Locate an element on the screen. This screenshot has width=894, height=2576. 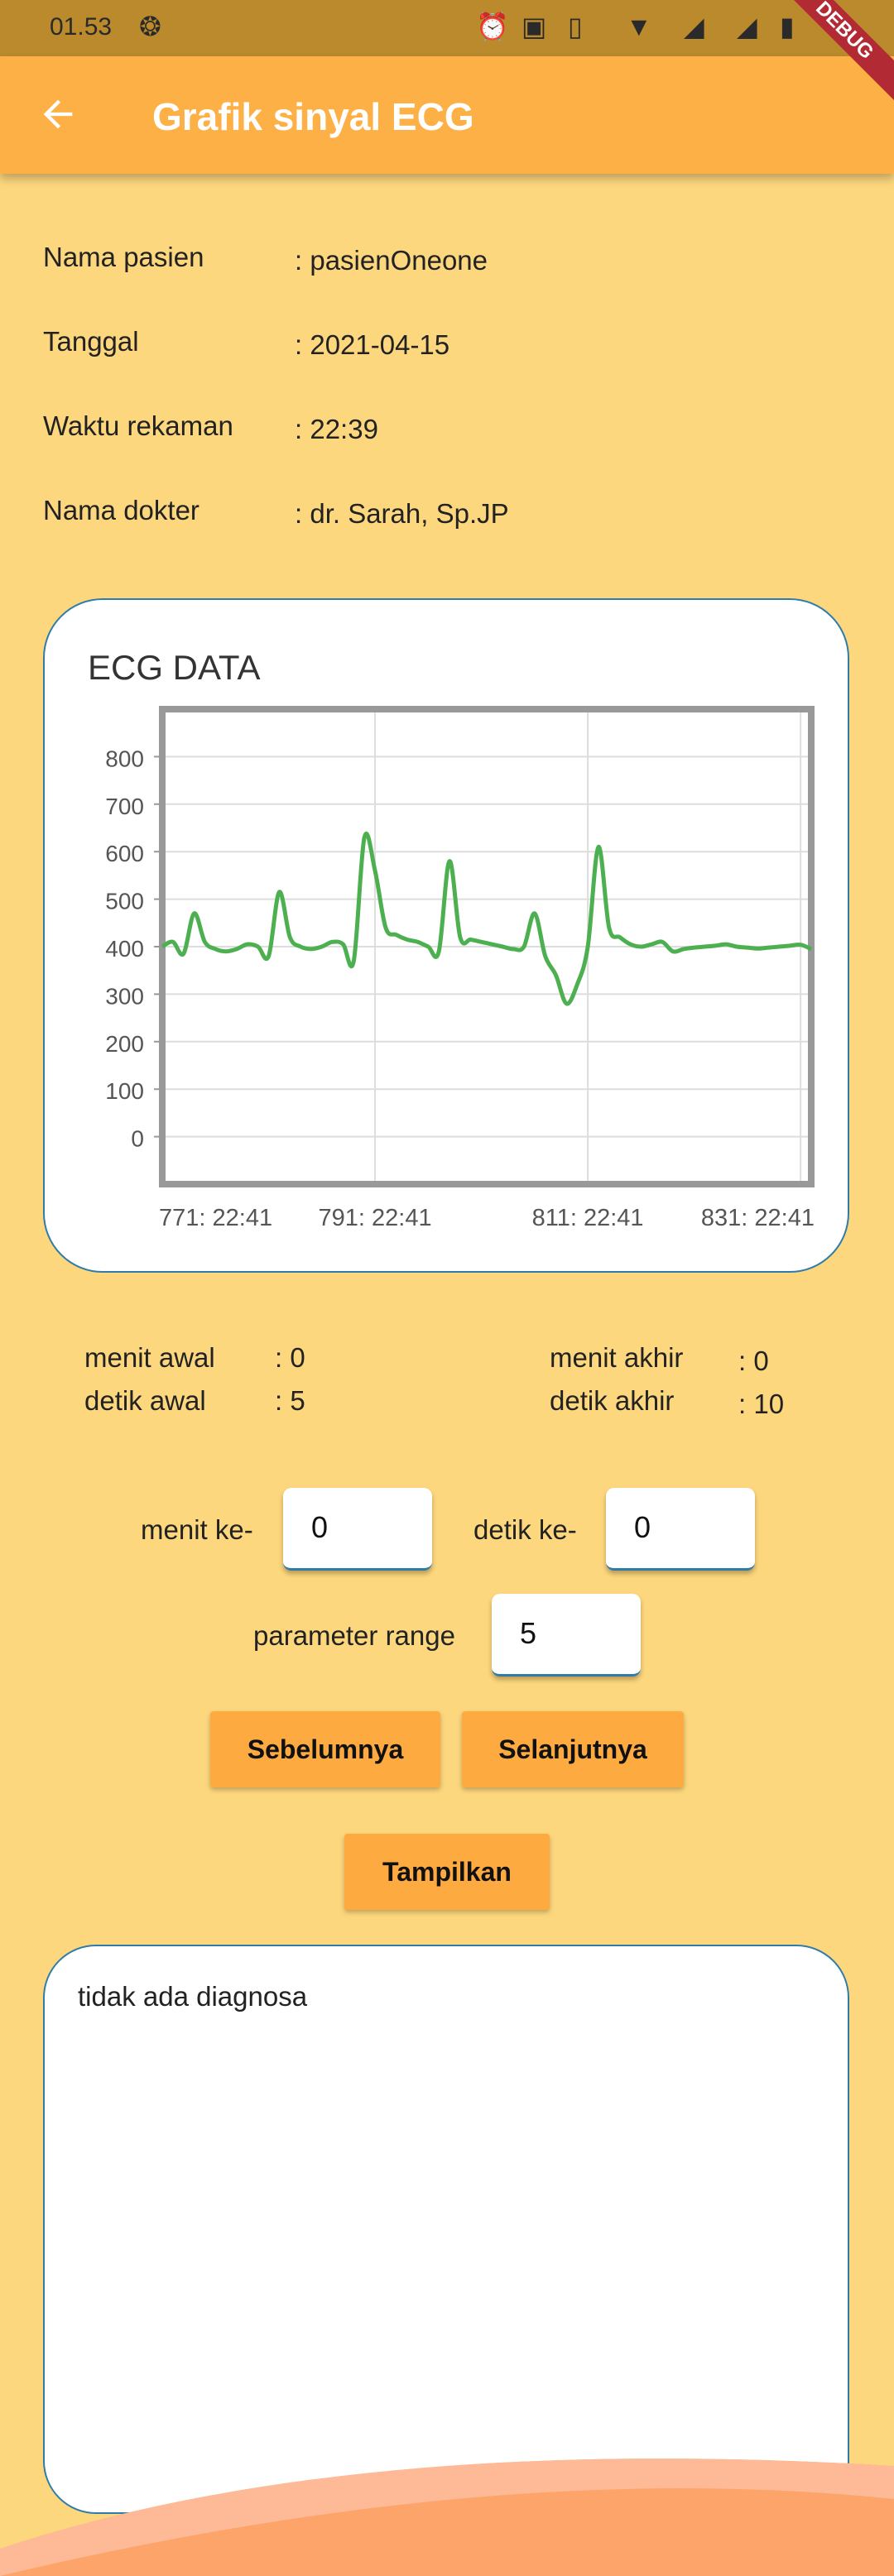
vibrate-icon: ▯ is located at coordinates (575, 27).